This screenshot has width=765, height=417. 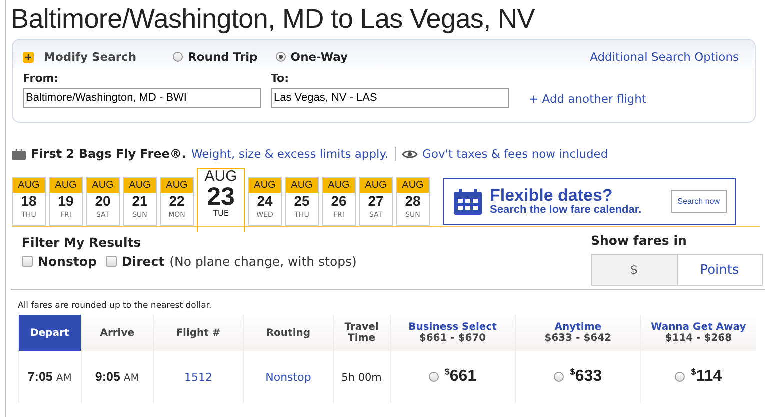 I want to click on flight-number-link: 1512, so click(x=198, y=377).